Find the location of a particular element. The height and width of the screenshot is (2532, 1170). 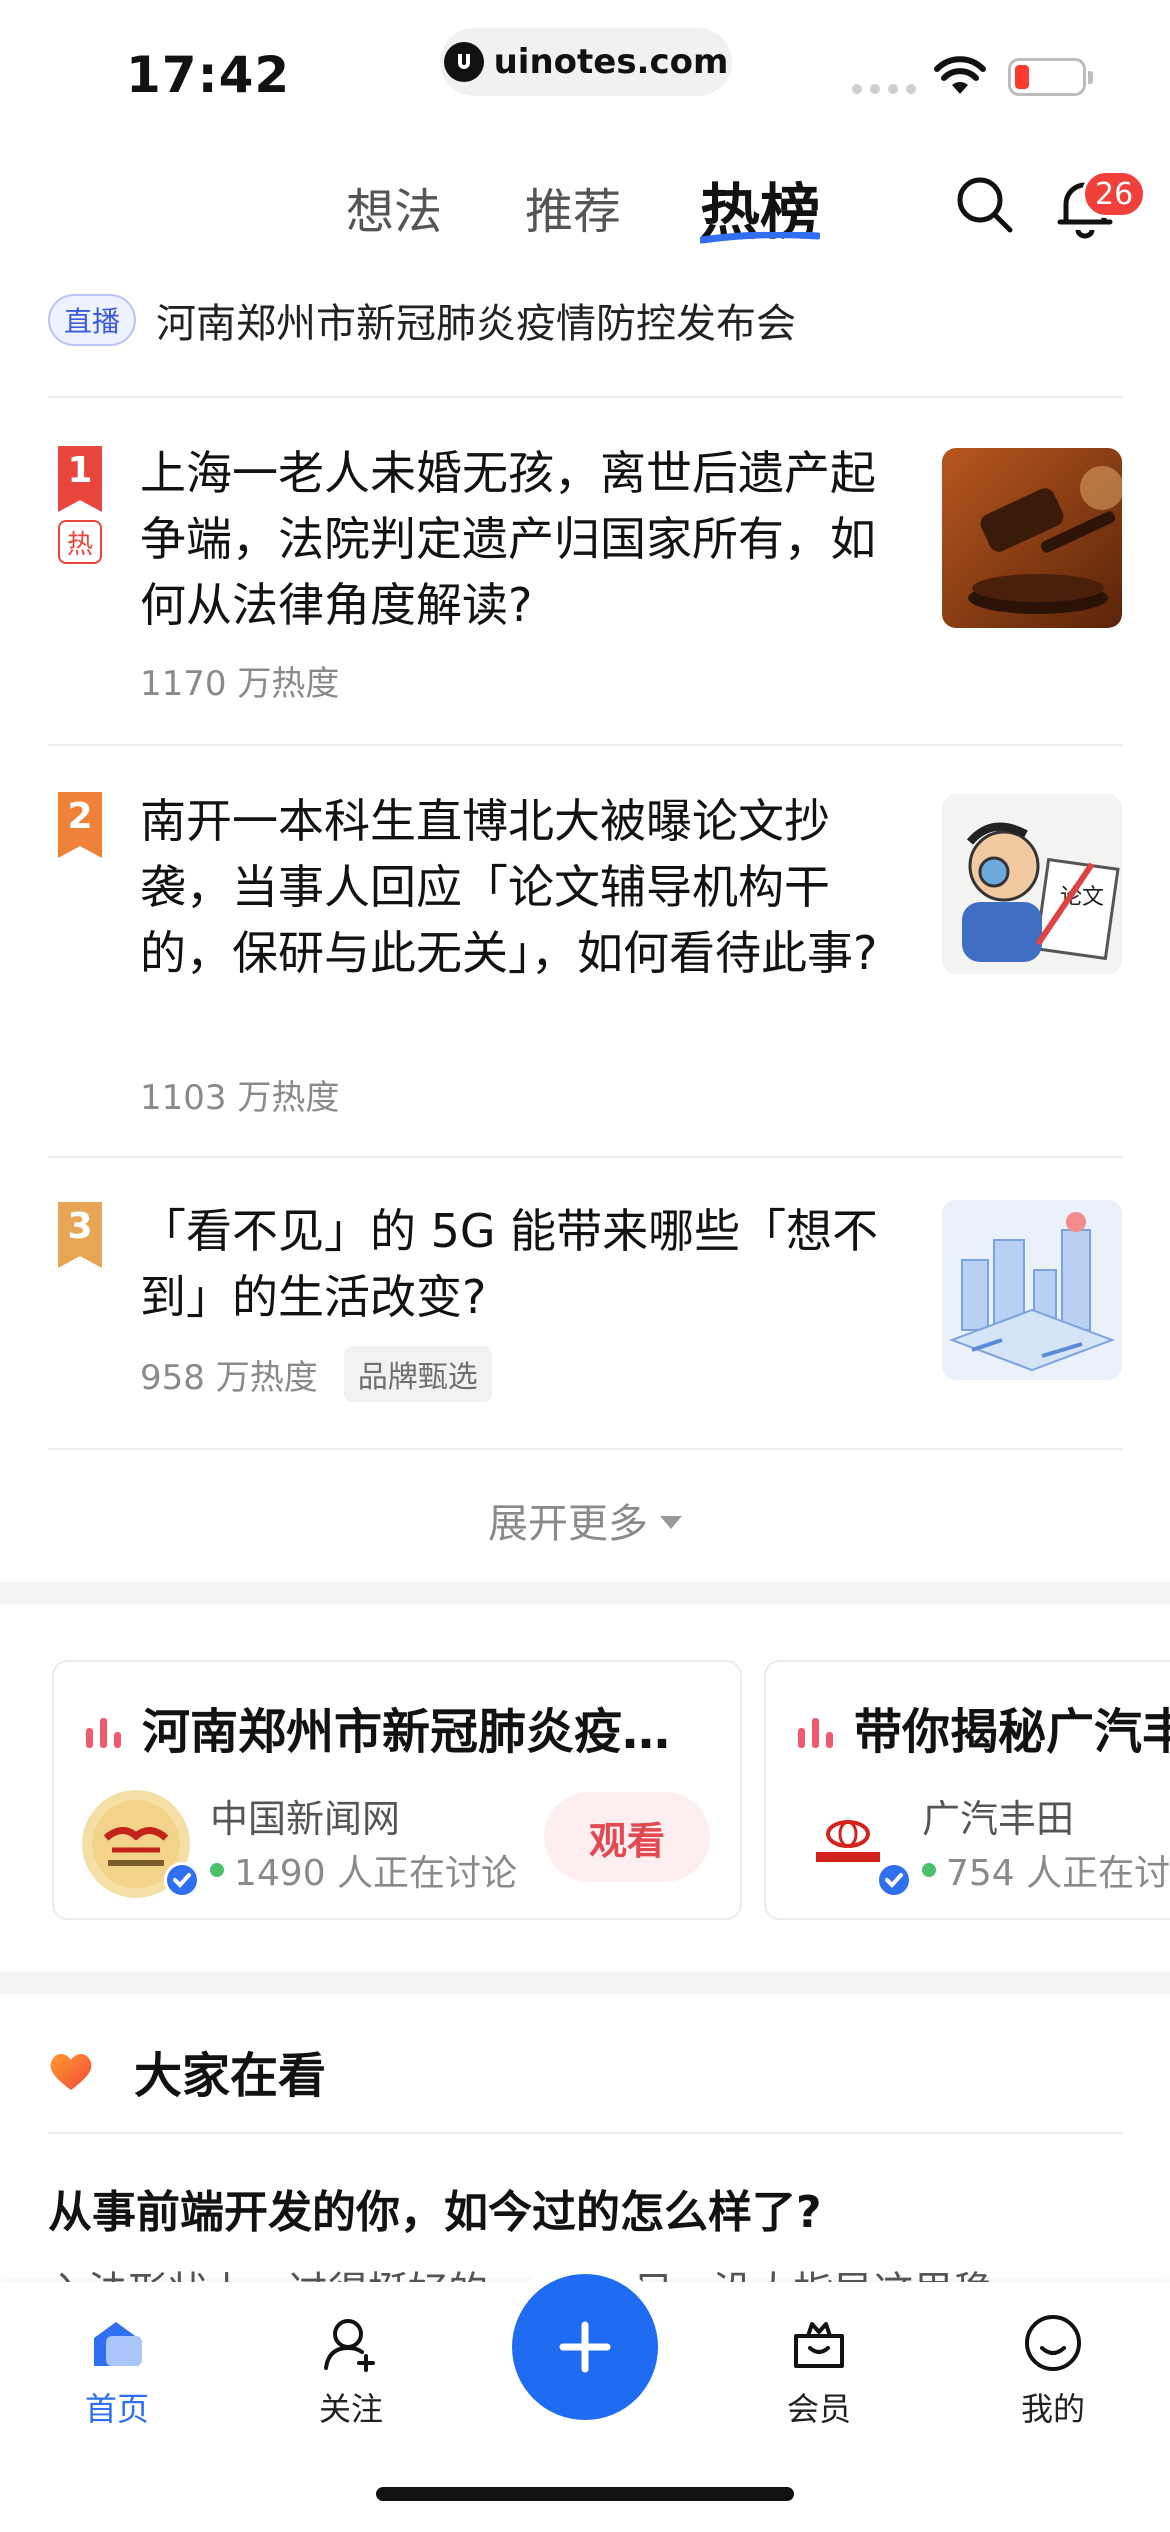

section-title: 大家在看 is located at coordinates (230, 2076).